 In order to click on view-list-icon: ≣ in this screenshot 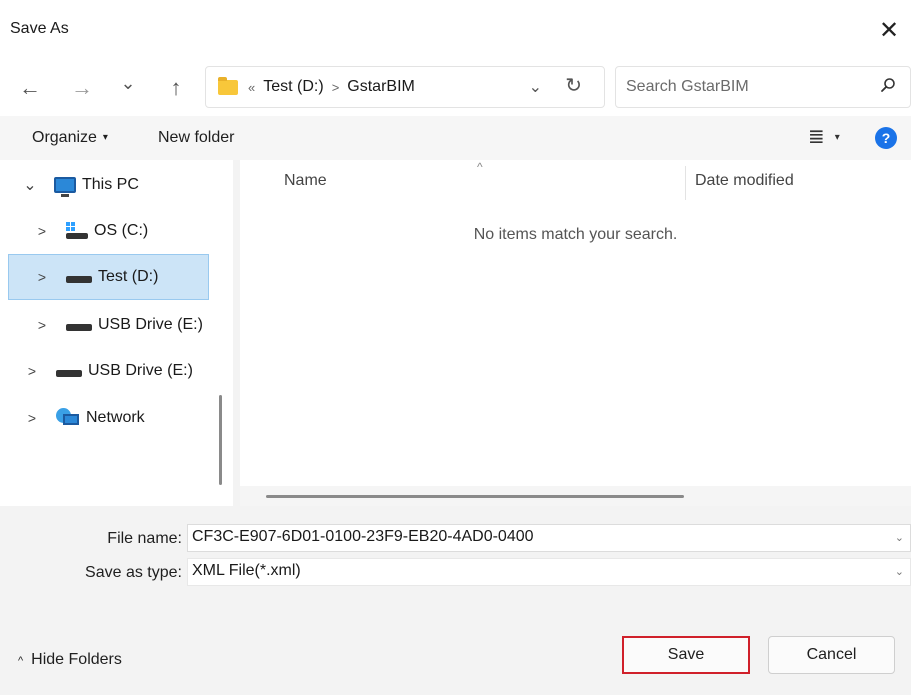, I will do `click(816, 137)`.